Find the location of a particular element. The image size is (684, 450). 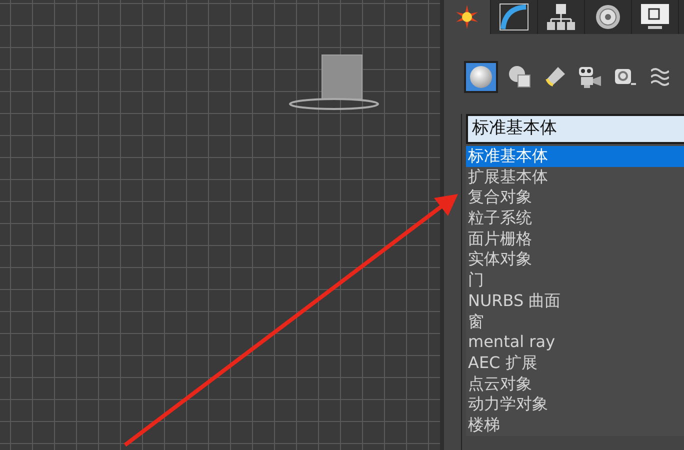

dropdown-option: 面片栅格 is located at coordinates (575, 239).